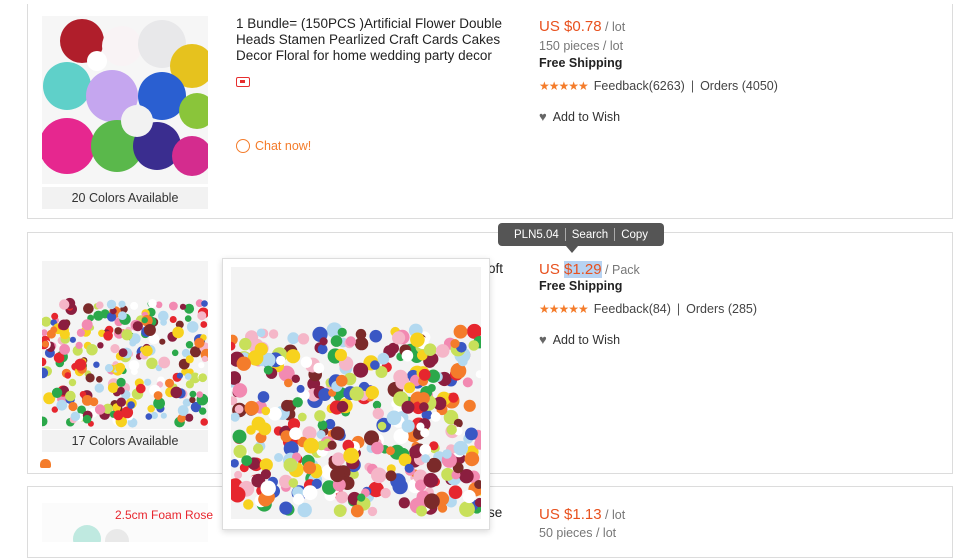 The image size is (960, 558). Describe the element at coordinates (125, 441) in the screenshot. I see `colors-available-2: 17 Colors Available` at that location.